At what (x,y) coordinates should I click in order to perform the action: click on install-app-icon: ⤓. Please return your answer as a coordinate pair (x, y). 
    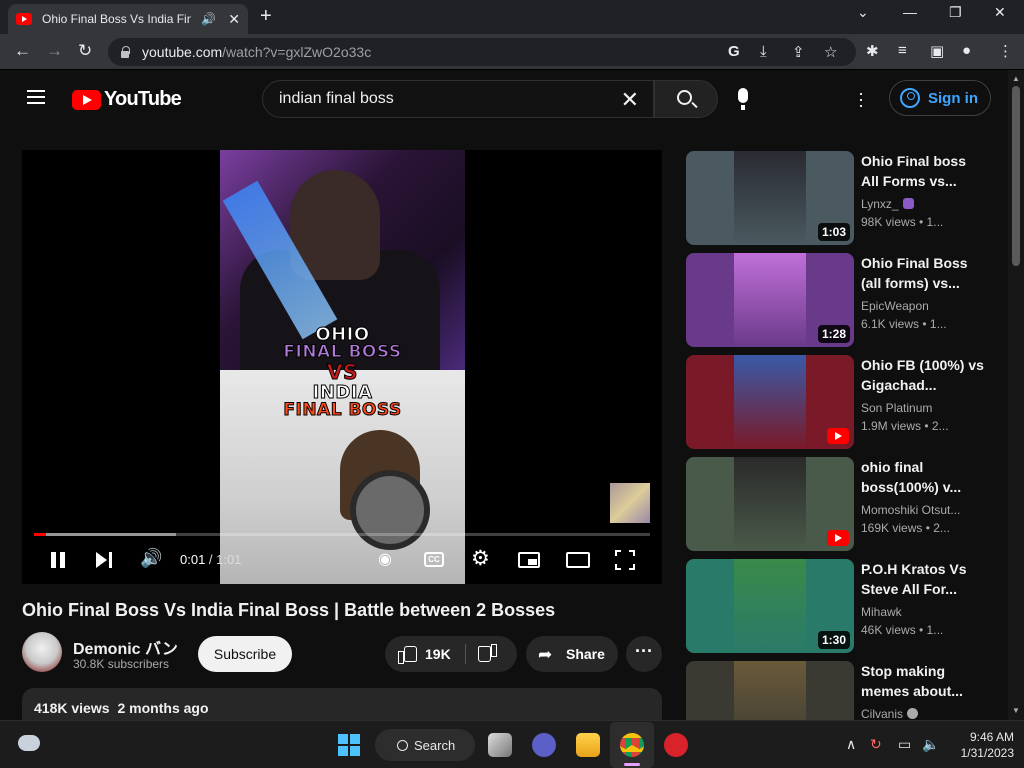
    Looking at the image, I should click on (763, 51).